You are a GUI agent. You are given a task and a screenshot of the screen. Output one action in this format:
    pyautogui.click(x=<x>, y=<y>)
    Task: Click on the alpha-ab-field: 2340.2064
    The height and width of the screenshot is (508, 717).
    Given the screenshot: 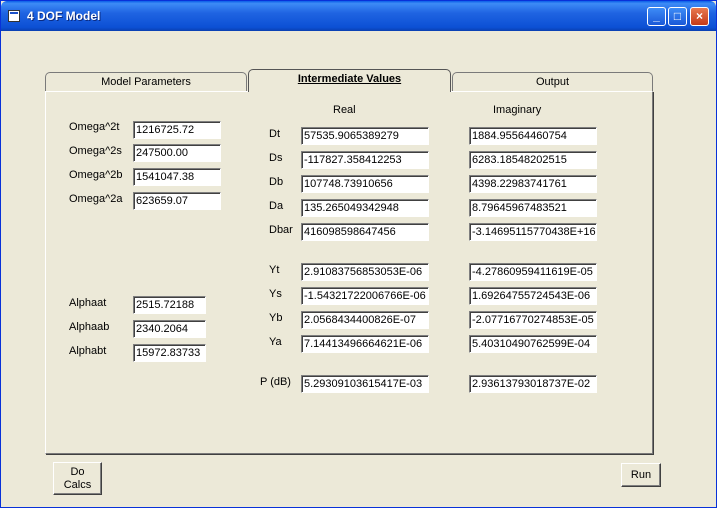 What is the action you would take?
    pyautogui.click(x=169, y=329)
    